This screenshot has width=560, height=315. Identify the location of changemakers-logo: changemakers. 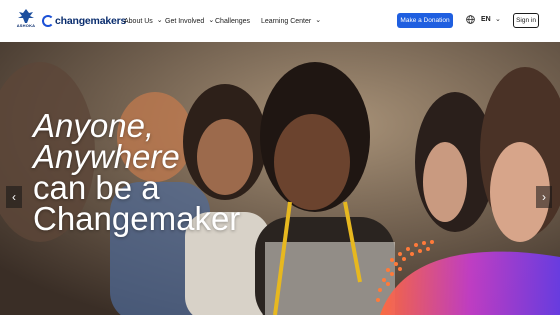
(84, 21).